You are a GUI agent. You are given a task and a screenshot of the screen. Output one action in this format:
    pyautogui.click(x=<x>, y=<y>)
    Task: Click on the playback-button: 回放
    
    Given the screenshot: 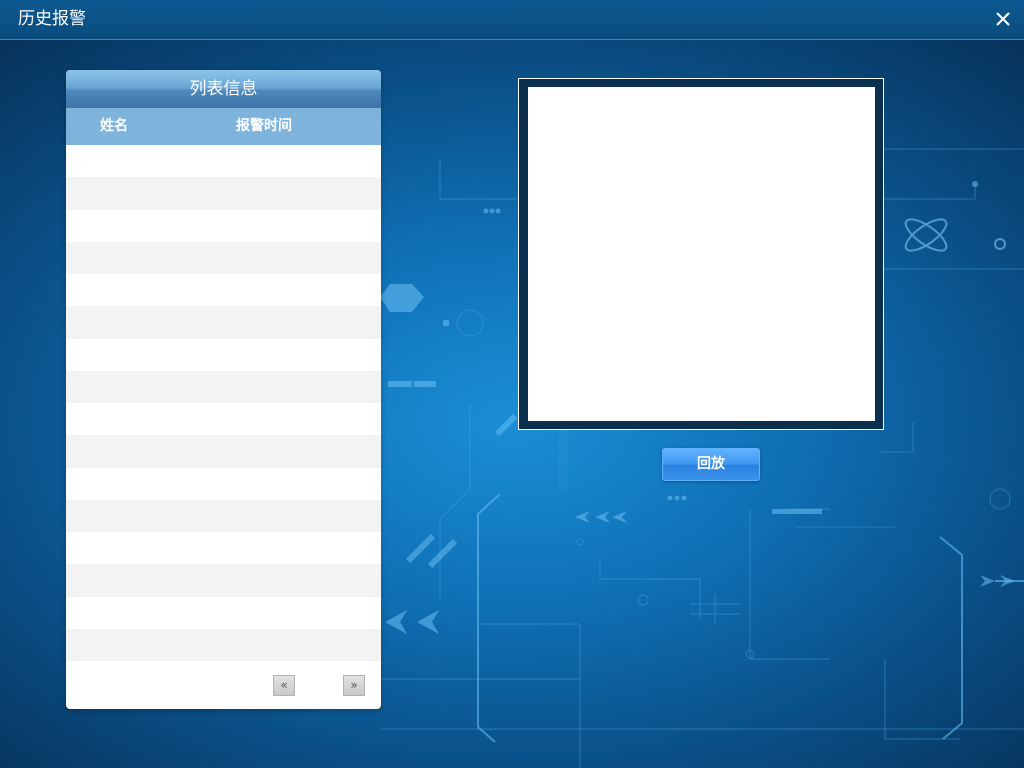 What is the action you would take?
    pyautogui.click(x=711, y=464)
    